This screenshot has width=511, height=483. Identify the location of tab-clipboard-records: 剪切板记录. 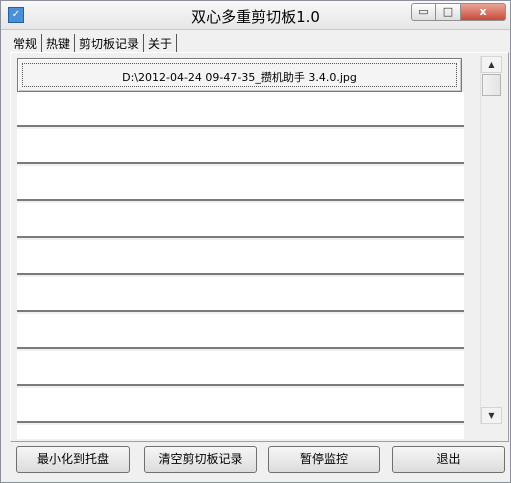
(110, 43).